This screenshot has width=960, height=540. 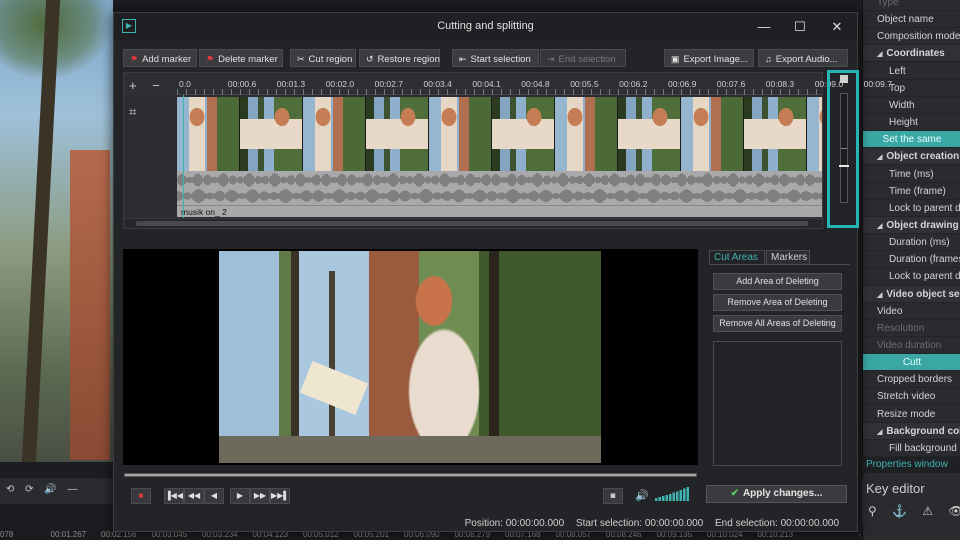 What do you see at coordinates (174, 496) in the screenshot?
I see `go-to-start-button: ▐◀◀` at bounding box center [174, 496].